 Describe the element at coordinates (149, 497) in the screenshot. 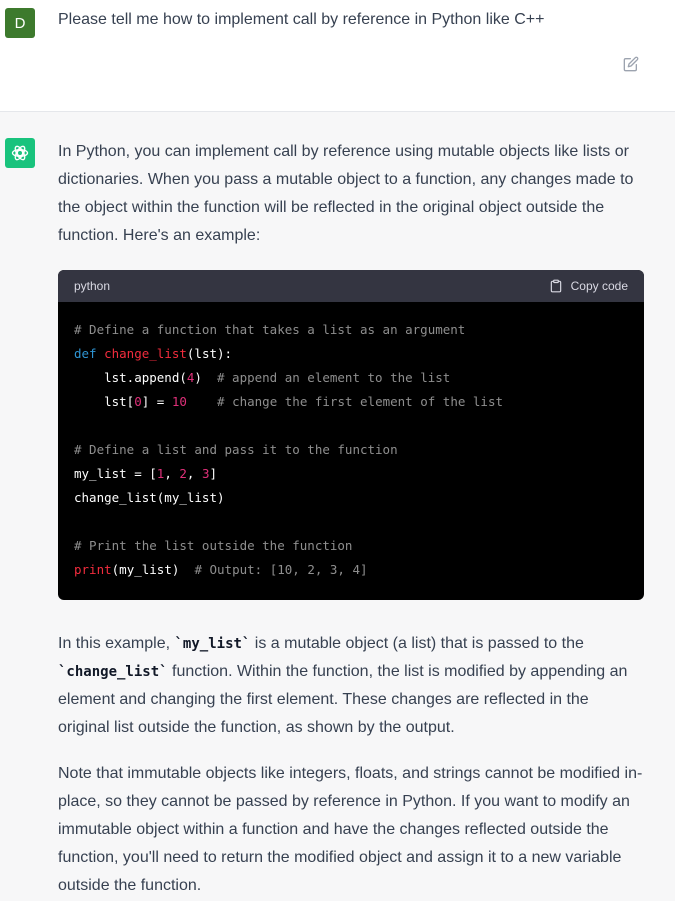

I see `code-line: change_list(my_list)` at that location.